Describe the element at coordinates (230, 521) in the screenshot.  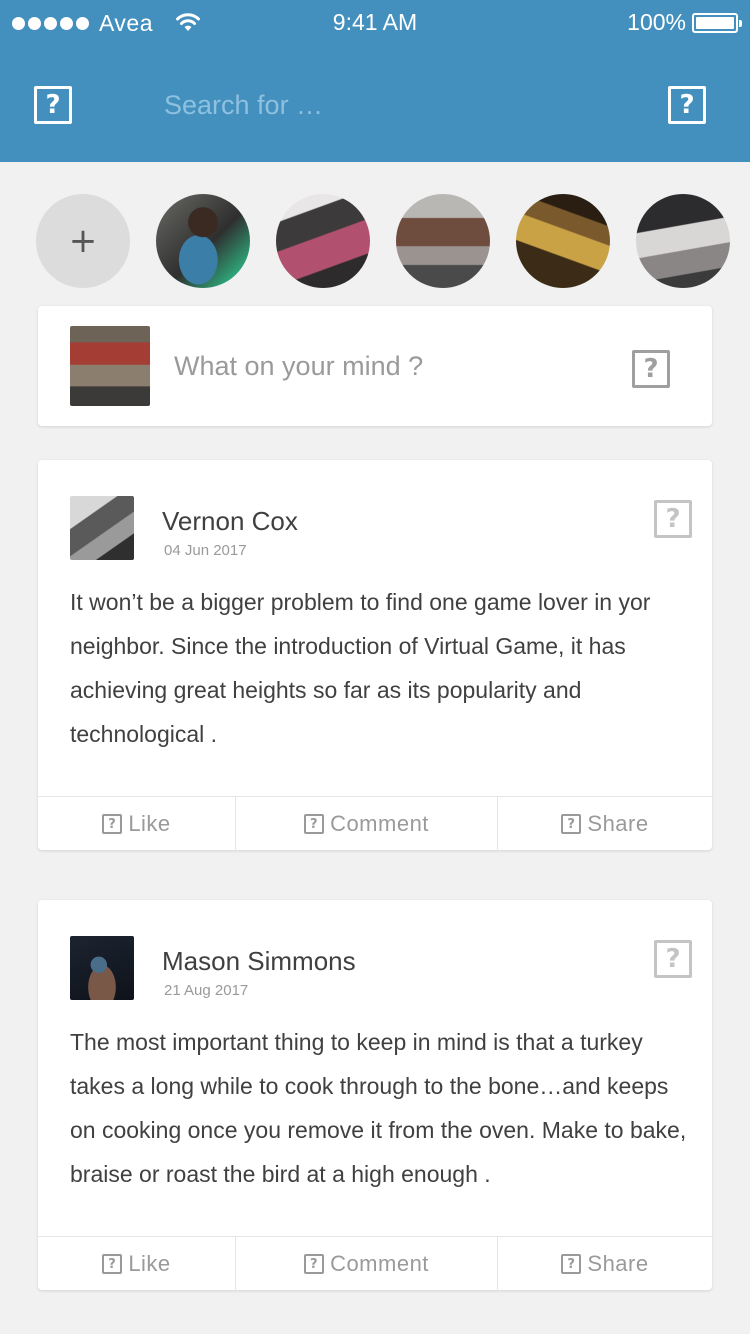
I see `author-name: Vernon Cox` at that location.